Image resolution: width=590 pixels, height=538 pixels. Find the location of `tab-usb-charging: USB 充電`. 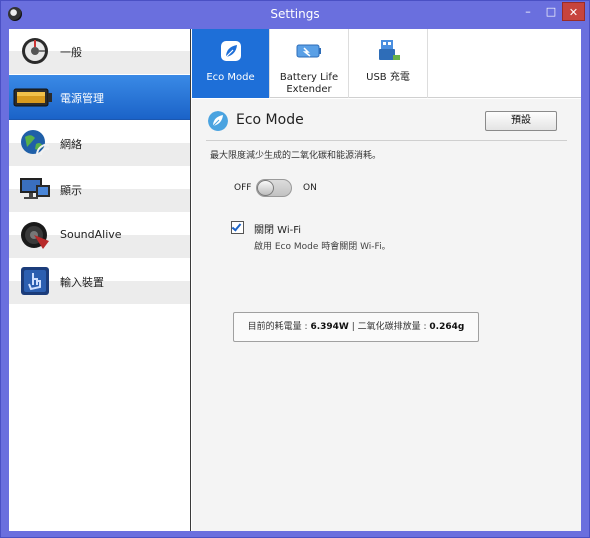

tab-usb-charging: USB 充電 is located at coordinates (388, 63).